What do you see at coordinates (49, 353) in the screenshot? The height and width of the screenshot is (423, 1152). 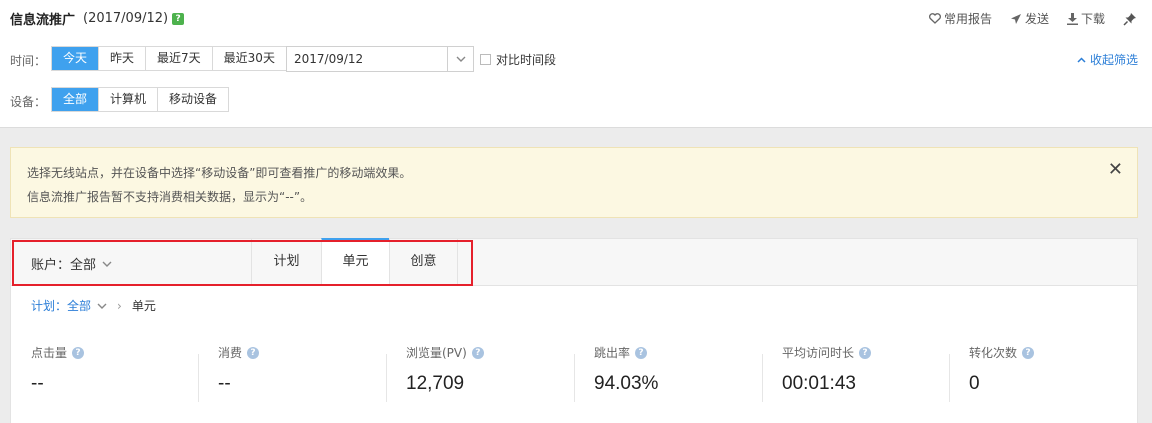 I see `metric-label: 点击量` at bounding box center [49, 353].